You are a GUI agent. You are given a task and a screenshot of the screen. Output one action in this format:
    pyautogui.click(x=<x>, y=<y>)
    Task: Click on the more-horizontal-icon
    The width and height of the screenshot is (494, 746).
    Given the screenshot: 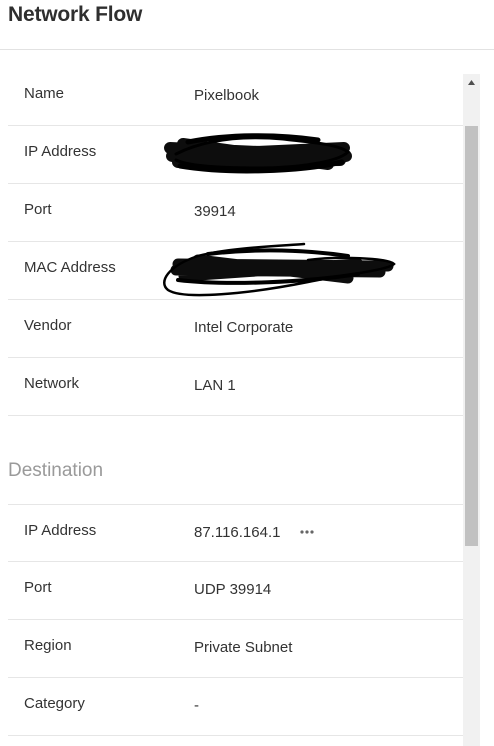 What is the action you would take?
    pyautogui.click(x=307, y=532)
    